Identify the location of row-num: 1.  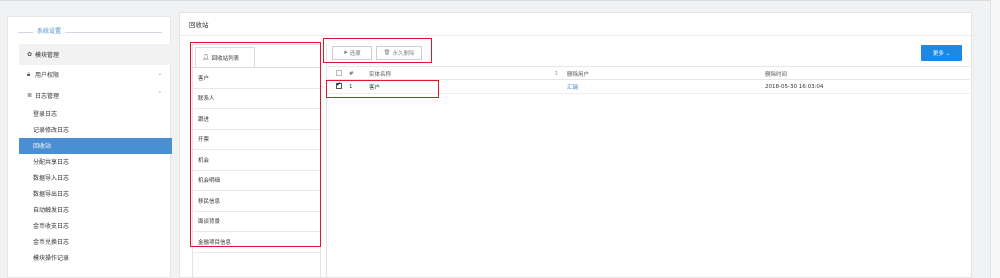
(351, 87).